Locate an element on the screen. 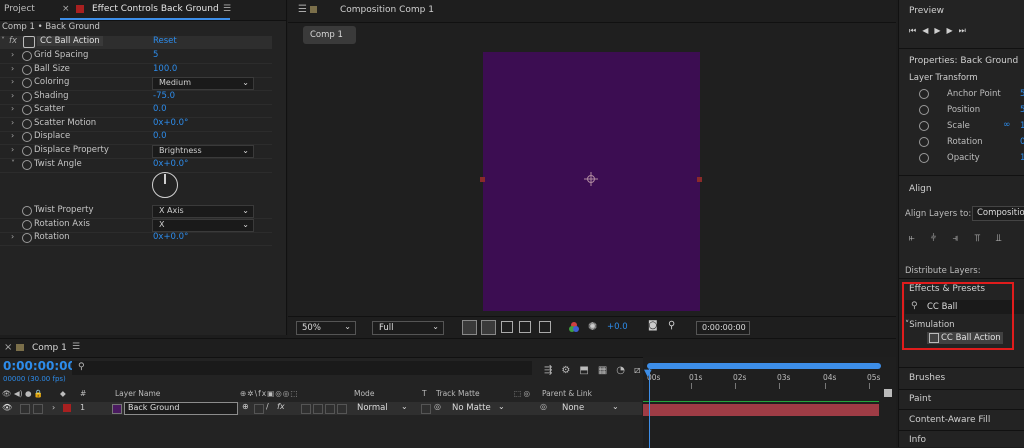 The width and height of the screenshot is (1024, 448). transform-property-row: Anchor Point 5 is located at coordinates (961, 95).